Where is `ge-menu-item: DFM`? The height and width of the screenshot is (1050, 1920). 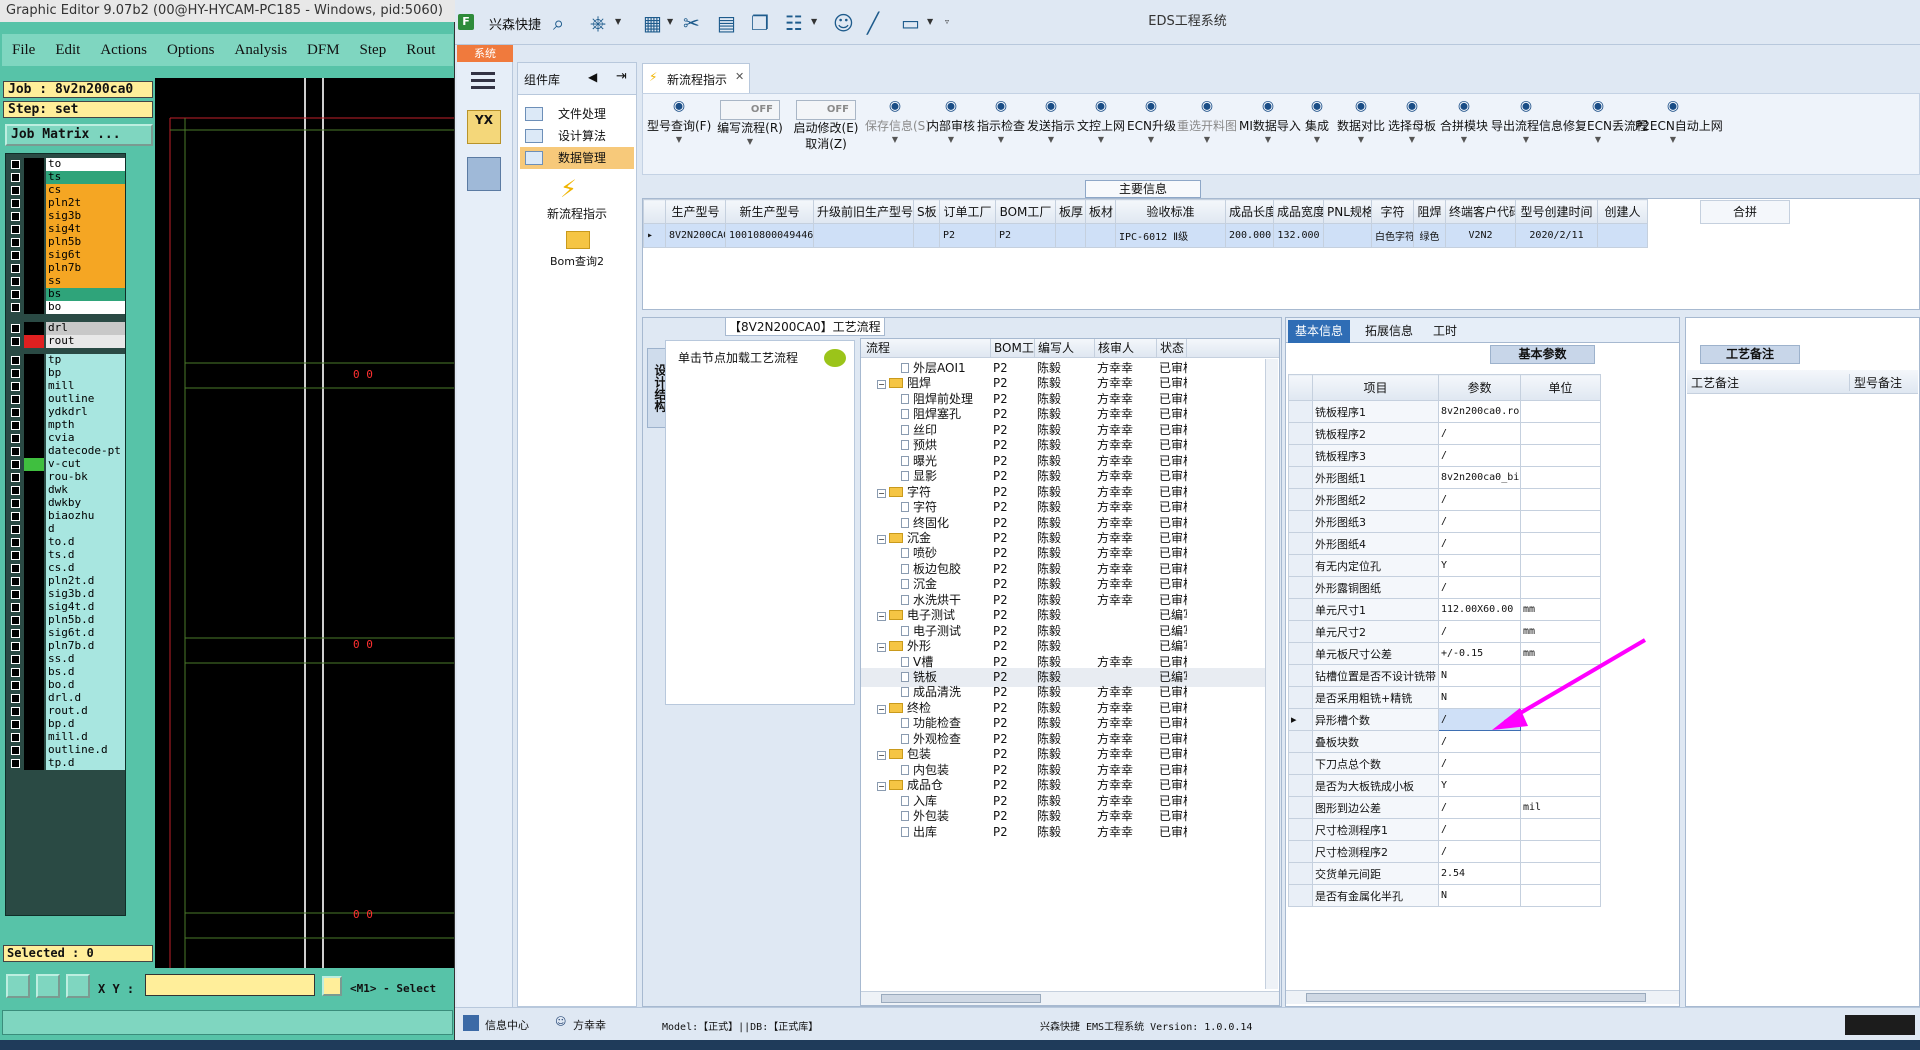
ge-menu-item: DFM is located at coordinates (323, 50).